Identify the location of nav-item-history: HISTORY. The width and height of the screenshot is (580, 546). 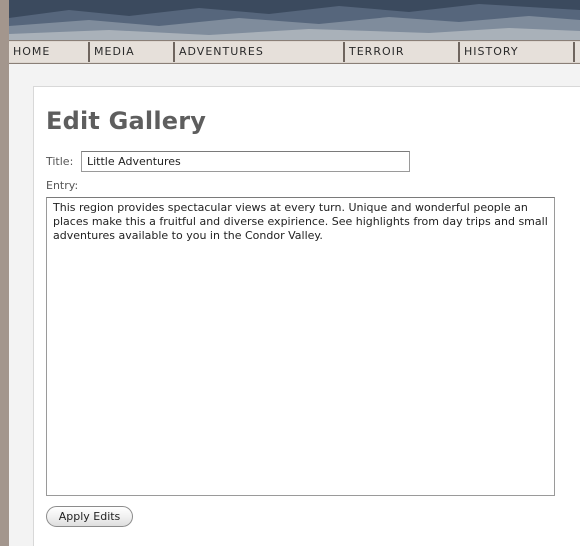
(516, 52).